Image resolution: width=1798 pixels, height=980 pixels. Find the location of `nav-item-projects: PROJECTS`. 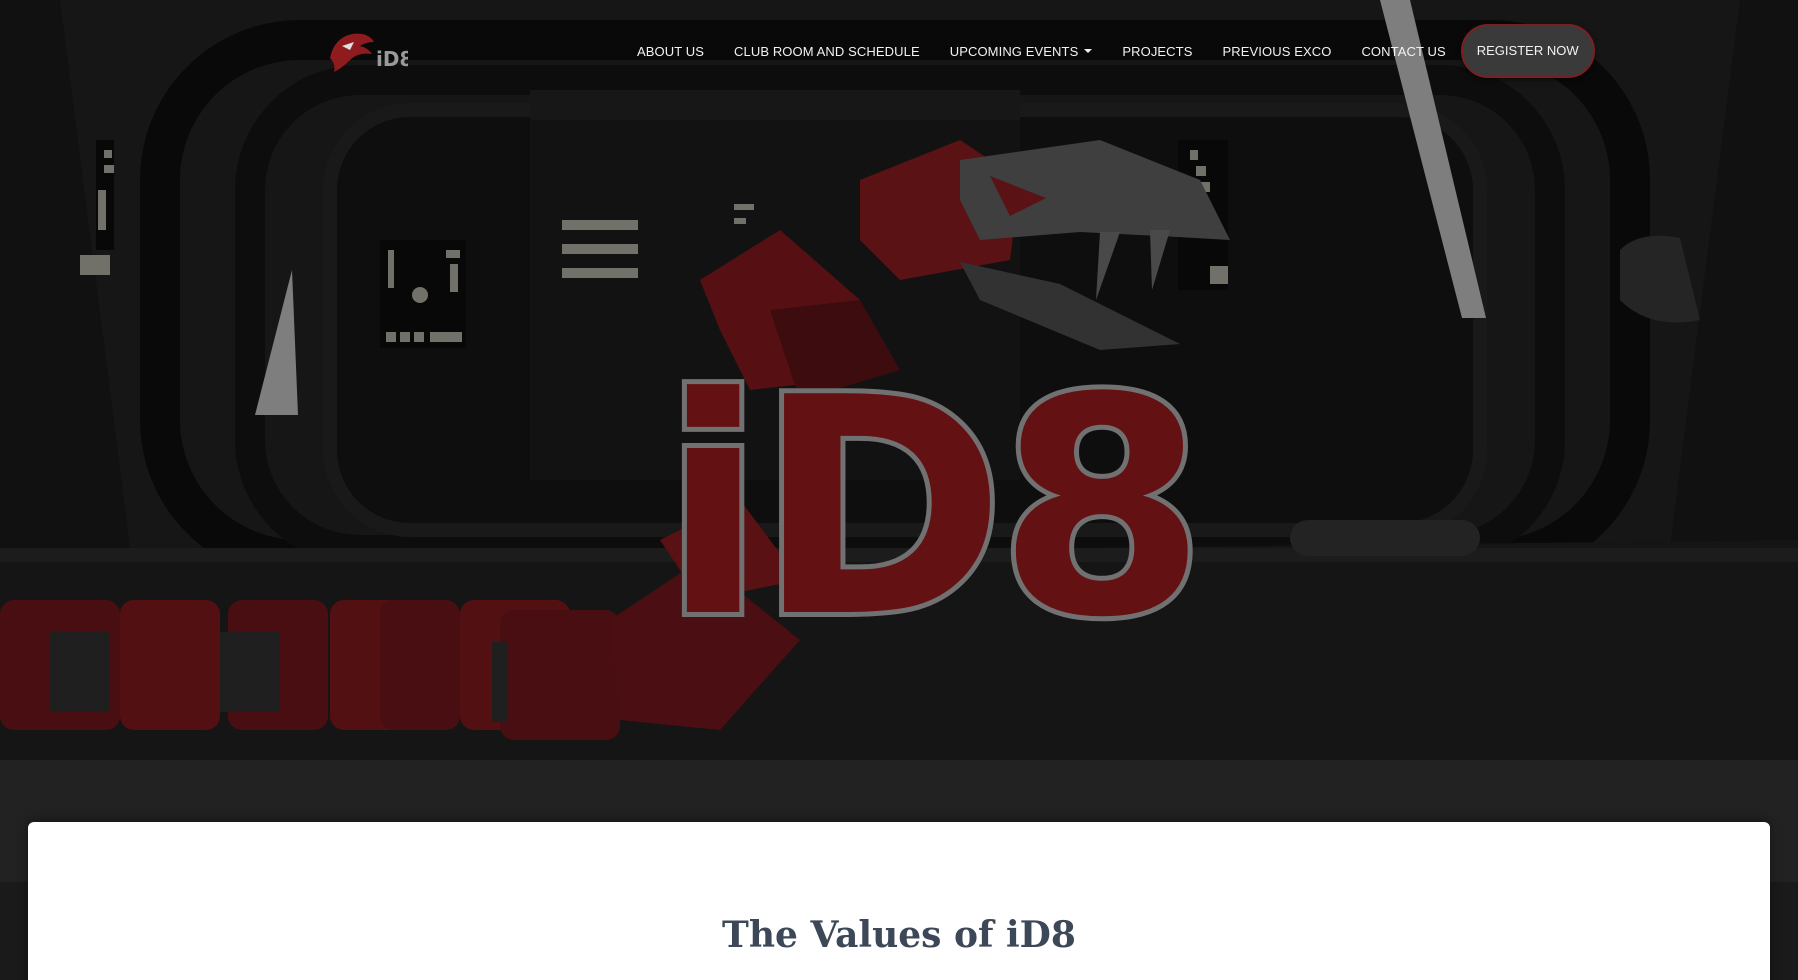

nav-item-projects: PROJECTS is located at coordinates (1157, 51).